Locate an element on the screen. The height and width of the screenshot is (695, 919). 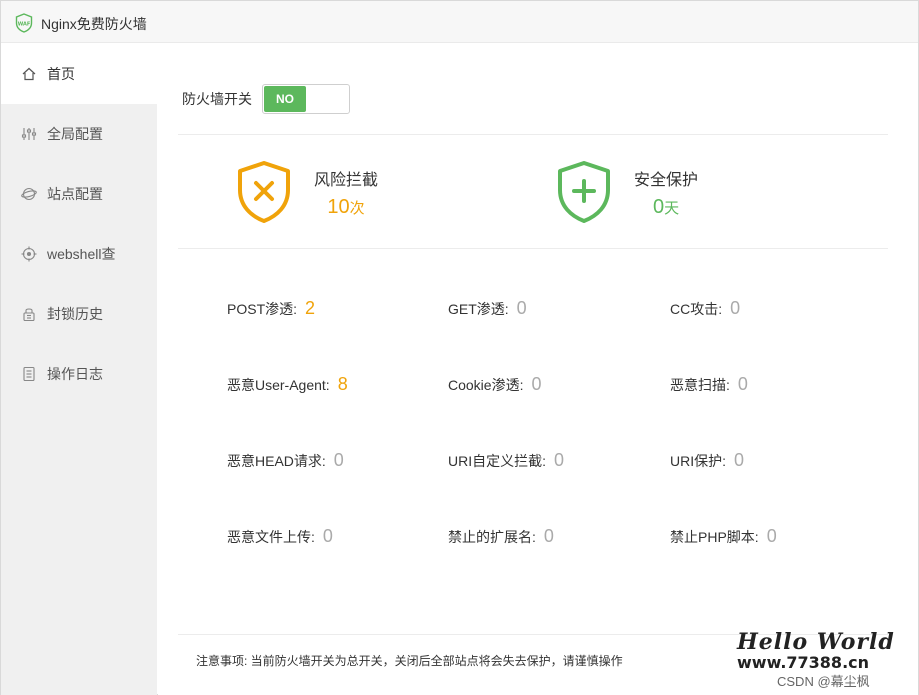
watermark: Hello World www.77388.cn is located at coordinates (822, 650).